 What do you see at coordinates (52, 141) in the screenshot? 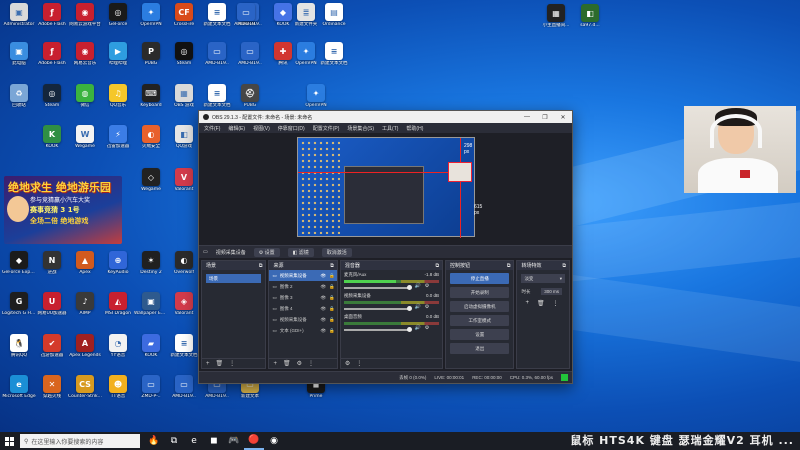
I see `desktop-icon: K KOOK` at bounding box center [52, 141].